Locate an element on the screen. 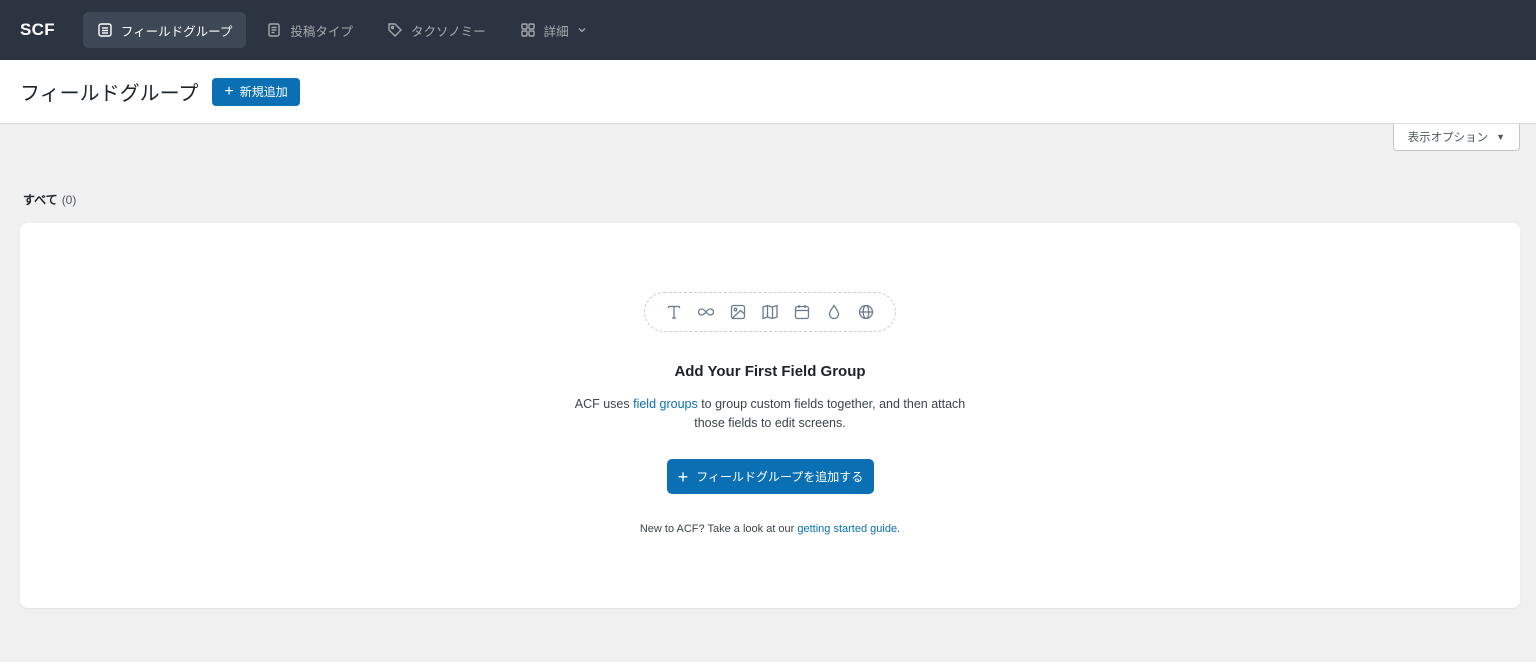 The height and width of the screenshot is (662, 1536). empty-state-title: Add Your First Field Group is located at coordinates (770, 371).